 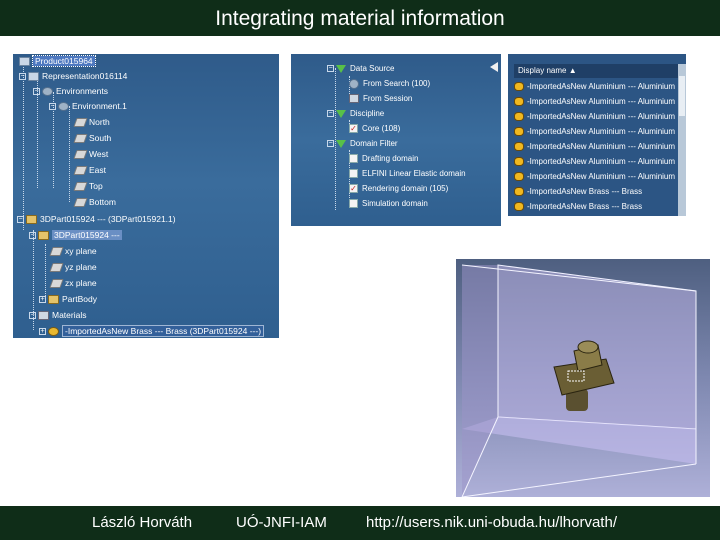 I want to click on scrollbar-thumb, so click(x=682, y=96).